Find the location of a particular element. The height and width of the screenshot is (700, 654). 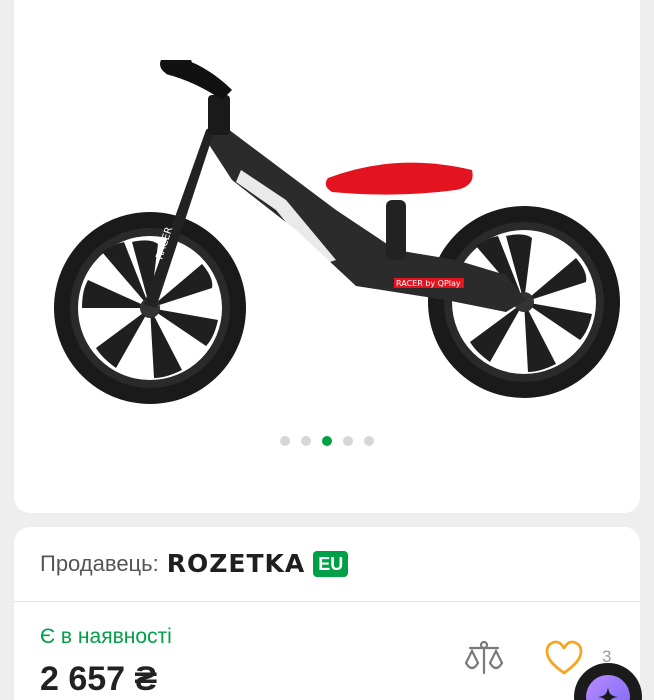

divider is located at coordinates (327, 601).